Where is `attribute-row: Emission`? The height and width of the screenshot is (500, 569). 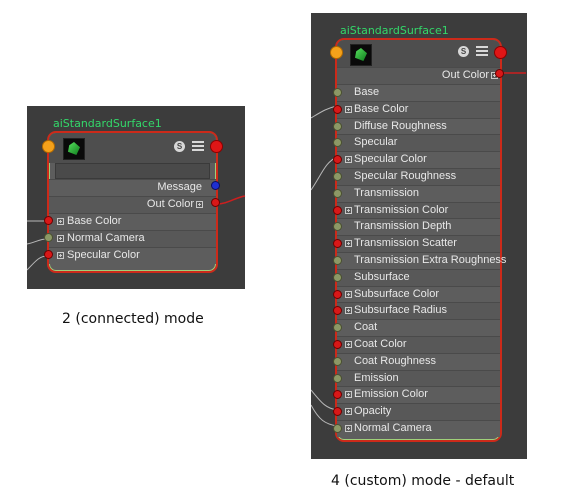 attribute-row: Emission is located at coordinates (418, 378).